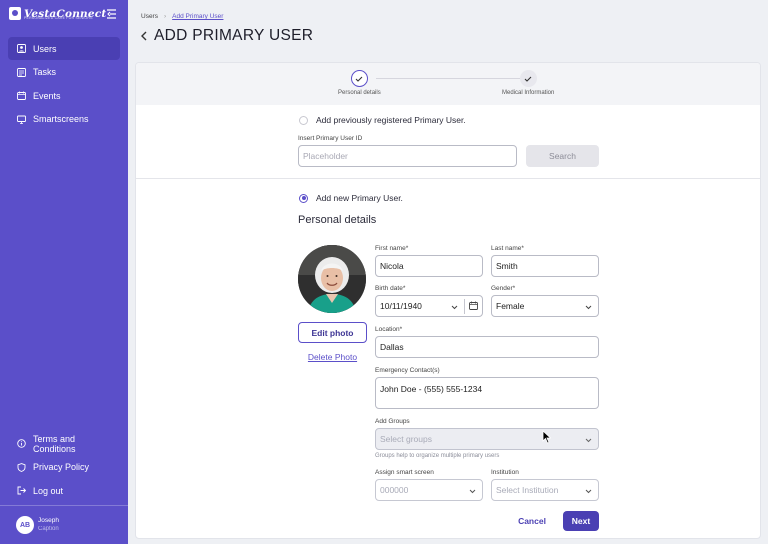 The image size is (768, 544). What do you see at coordinates (547, 437) in the screenshot?
I see `mouse-cursor-icon` at bounding box center [547, 437].